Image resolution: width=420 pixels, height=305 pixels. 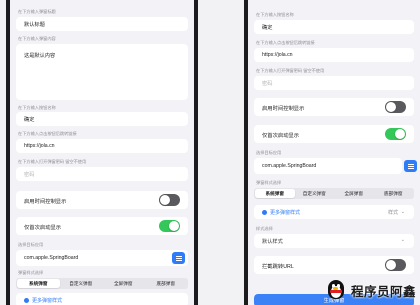 I want to click on more-styles-row: 更多弹窗样式 样式 ⌄, so click(x=334, y=212).